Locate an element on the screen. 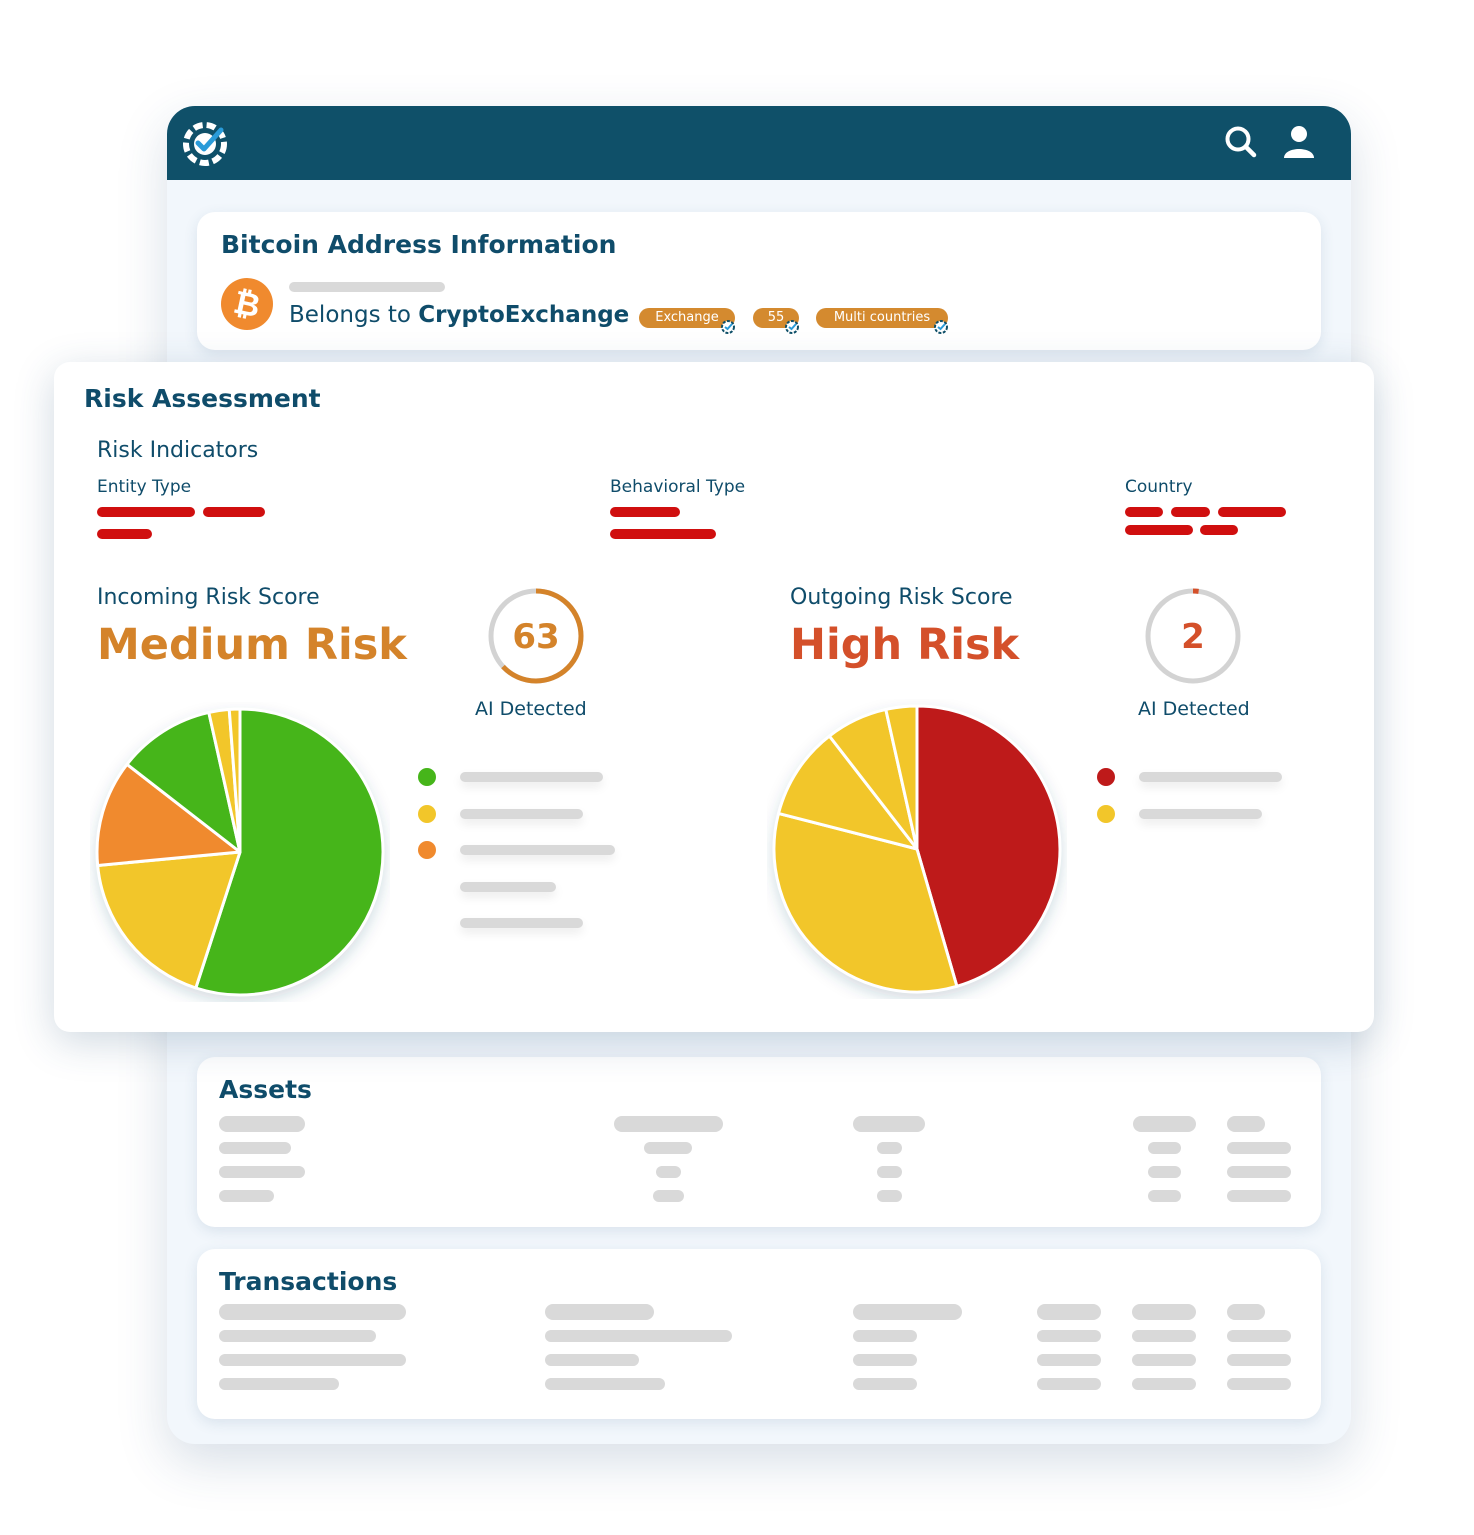  owner-name: CryptoExchange is located at coordinates (524, 315).